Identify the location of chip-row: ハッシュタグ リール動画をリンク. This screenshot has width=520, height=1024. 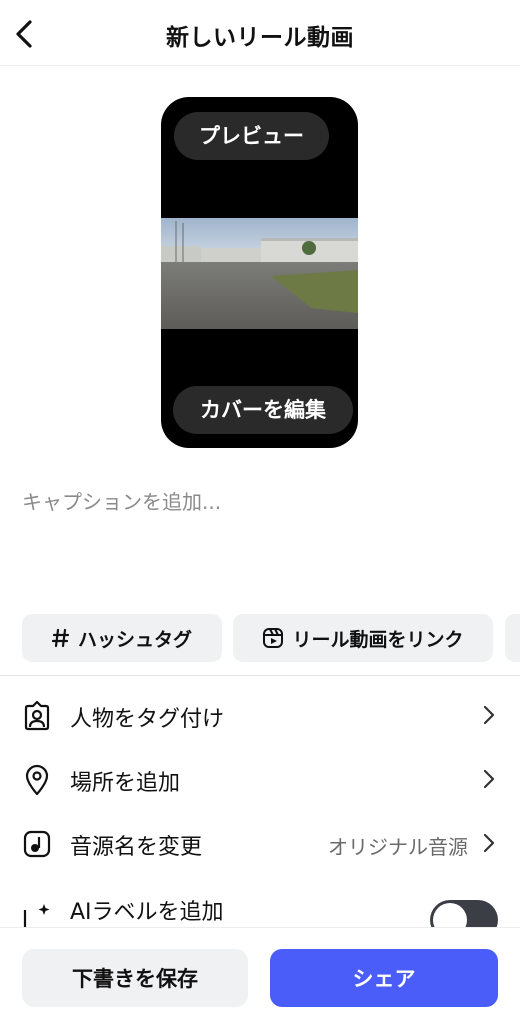
(271, 638).